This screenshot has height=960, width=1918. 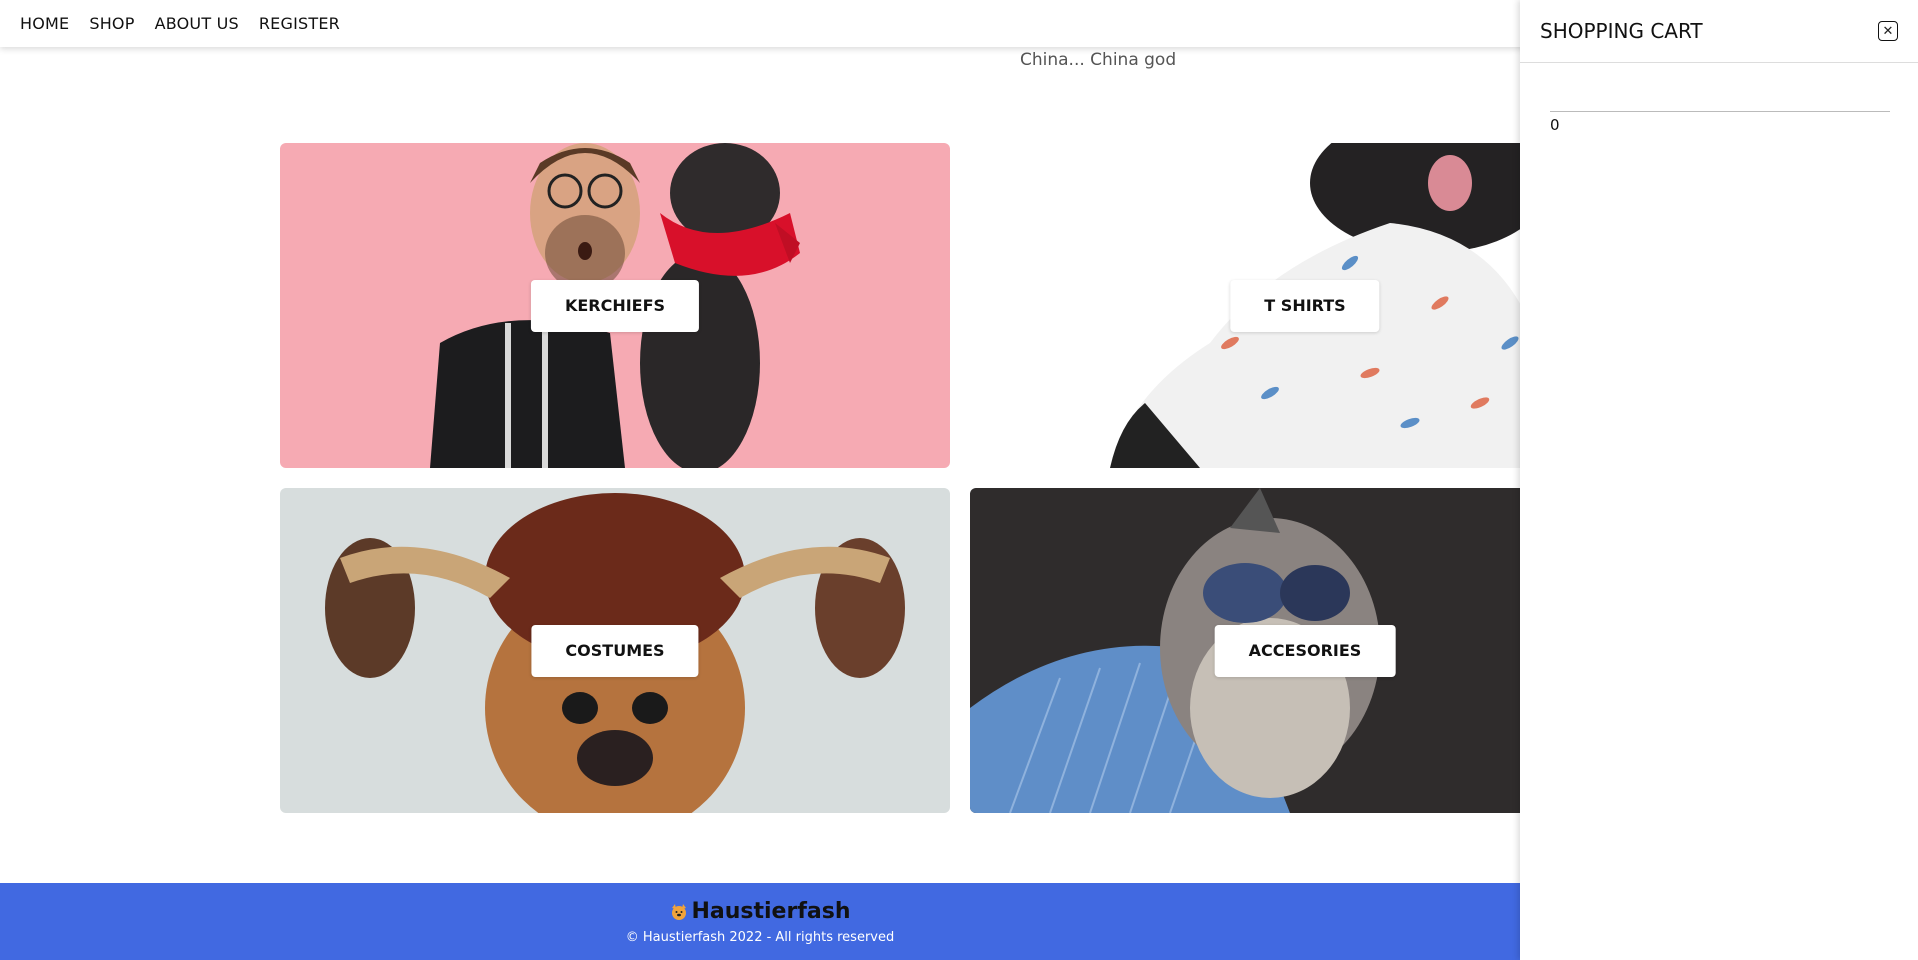 I want to click on nav-link-about-us: ABOUT US, so click(x=197, y=23).